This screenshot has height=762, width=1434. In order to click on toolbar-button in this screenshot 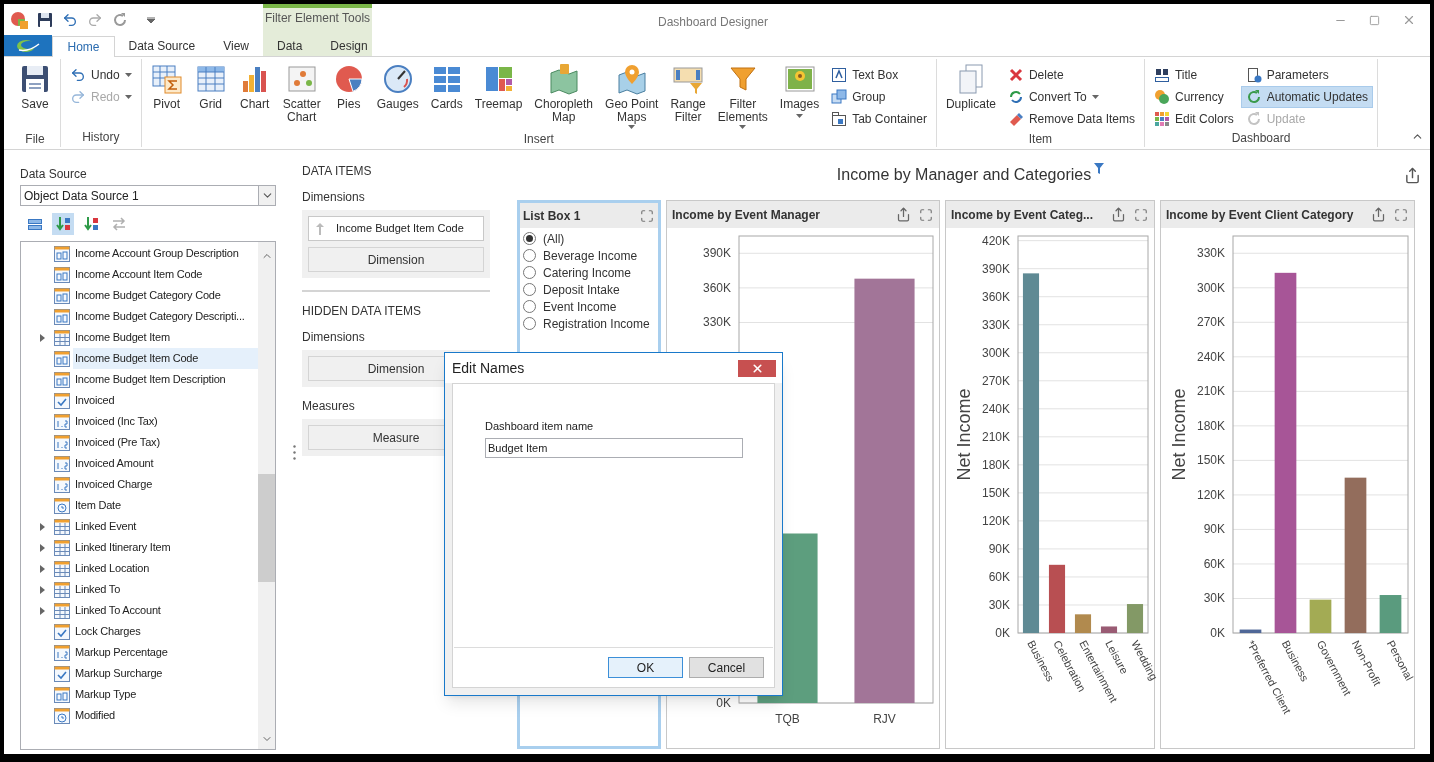, I will do `click(63, 224)`.